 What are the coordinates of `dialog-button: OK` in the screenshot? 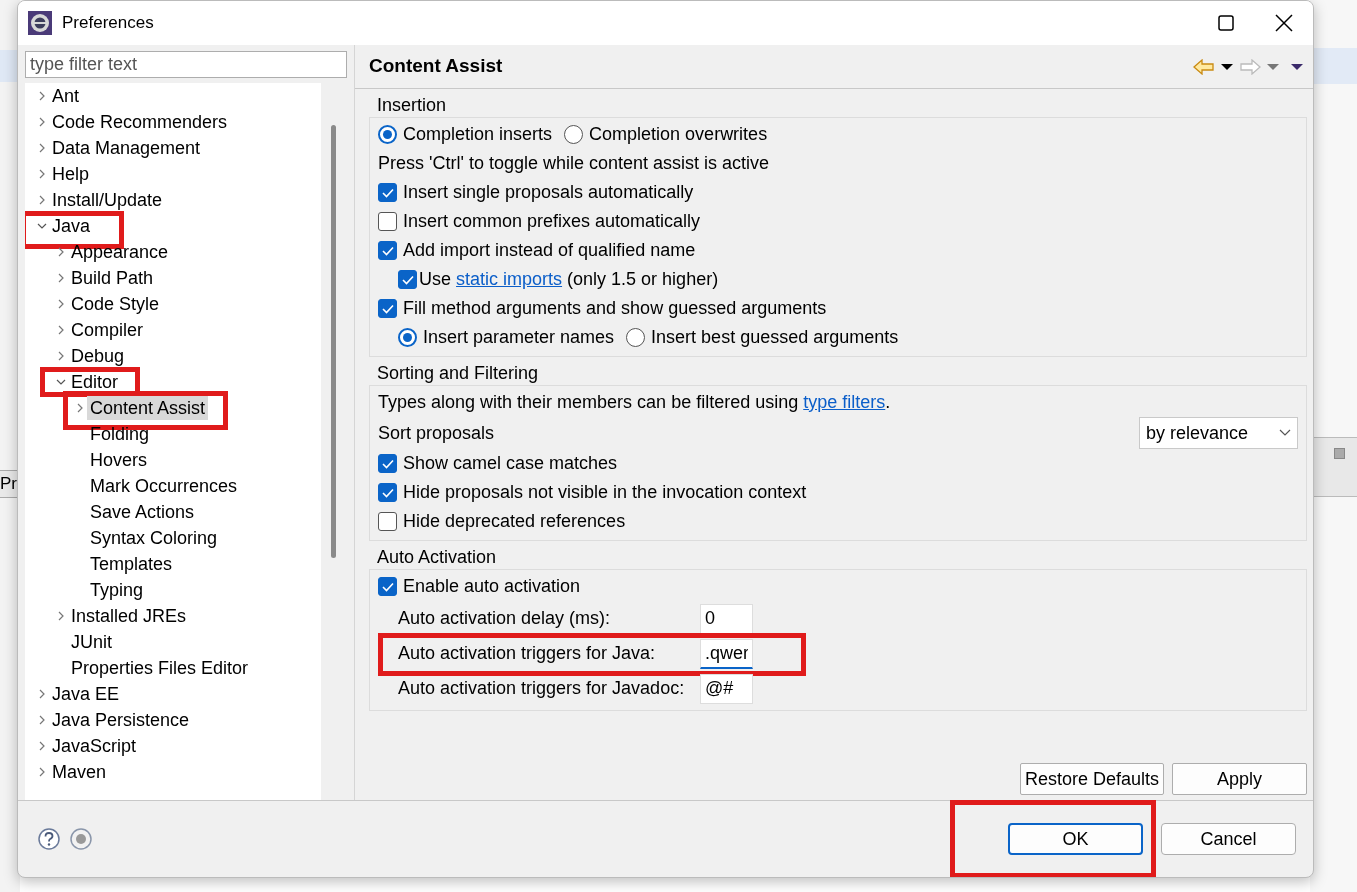 It's located at (1075, 839).